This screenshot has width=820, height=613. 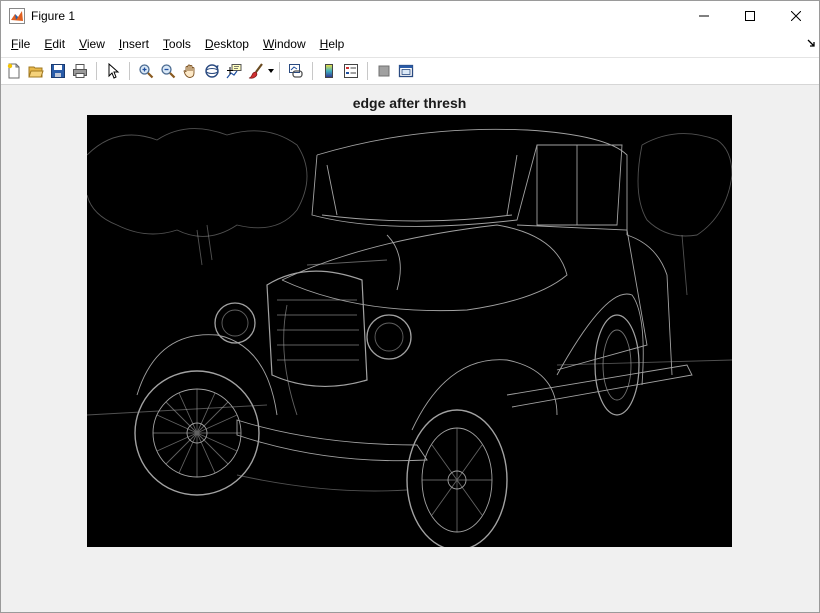 I want to click on open-file-icon, so click(x=36, y=72).